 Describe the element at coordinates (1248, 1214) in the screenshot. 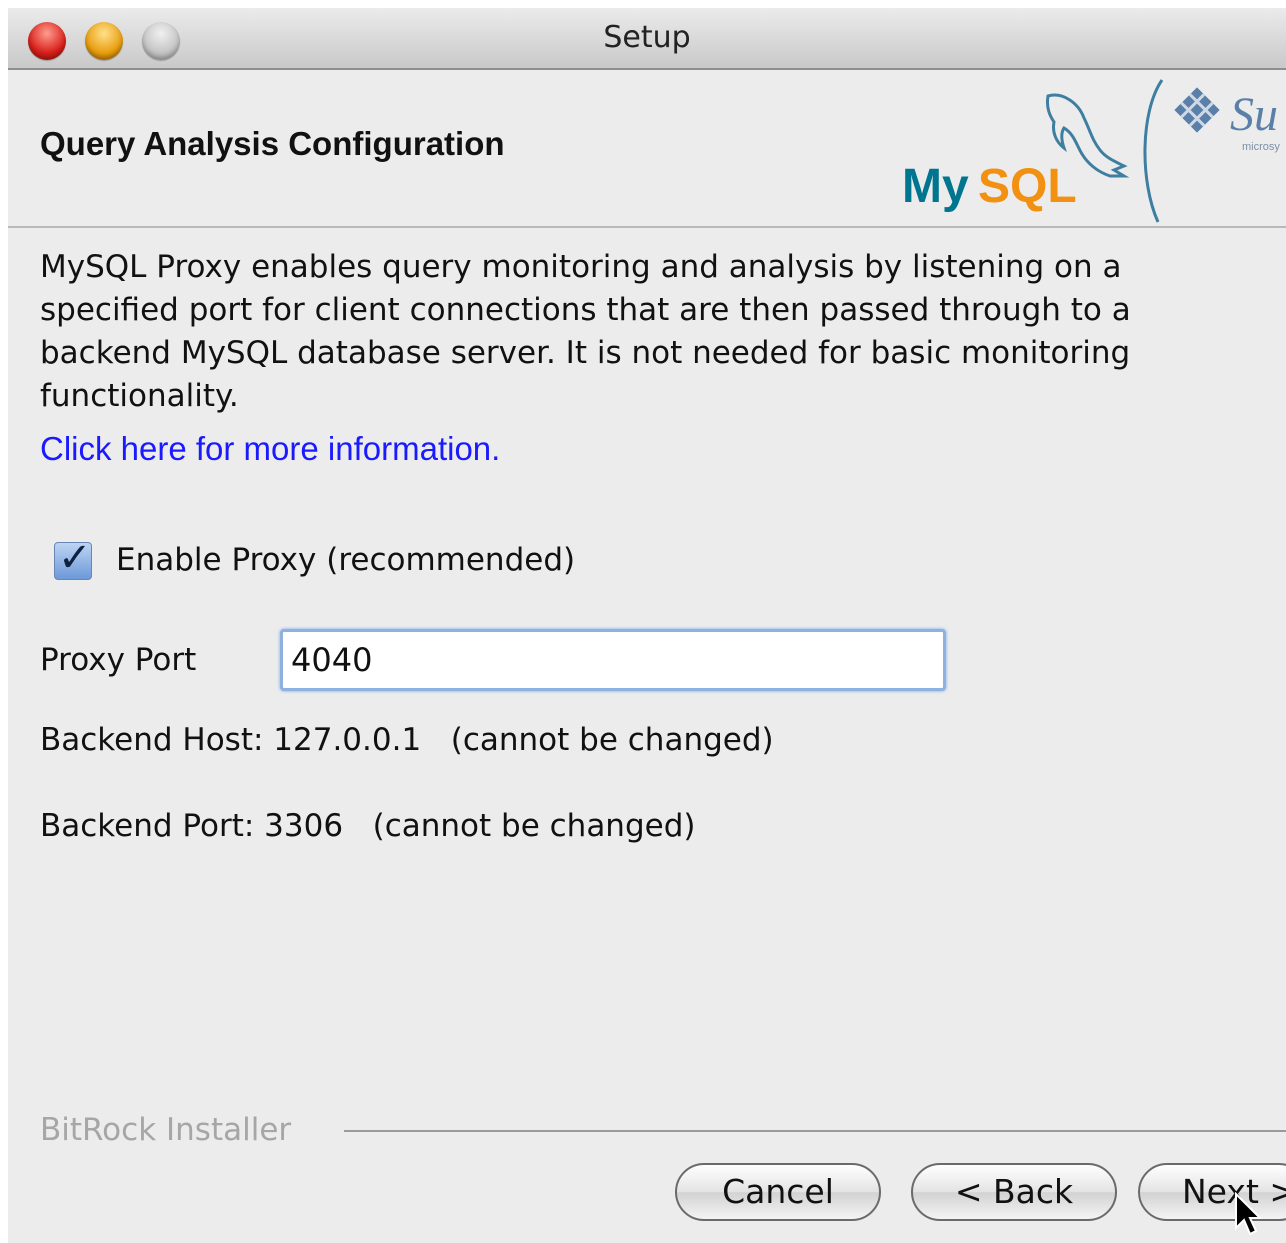

I see `mouse-pointer-icon` at that location.